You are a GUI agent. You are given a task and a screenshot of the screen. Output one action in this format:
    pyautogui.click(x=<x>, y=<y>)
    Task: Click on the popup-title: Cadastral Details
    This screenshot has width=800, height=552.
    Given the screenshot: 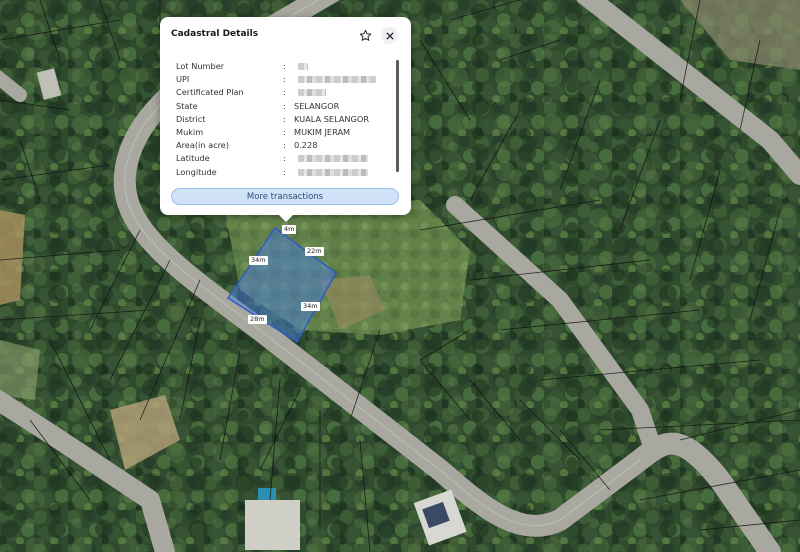 What is the action you would take?
    pyautogui.click(x=215, y=34)
    